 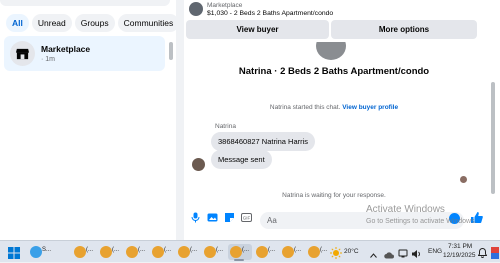 I want to click on thumbs-up-icon, so click(x=476, y=217).